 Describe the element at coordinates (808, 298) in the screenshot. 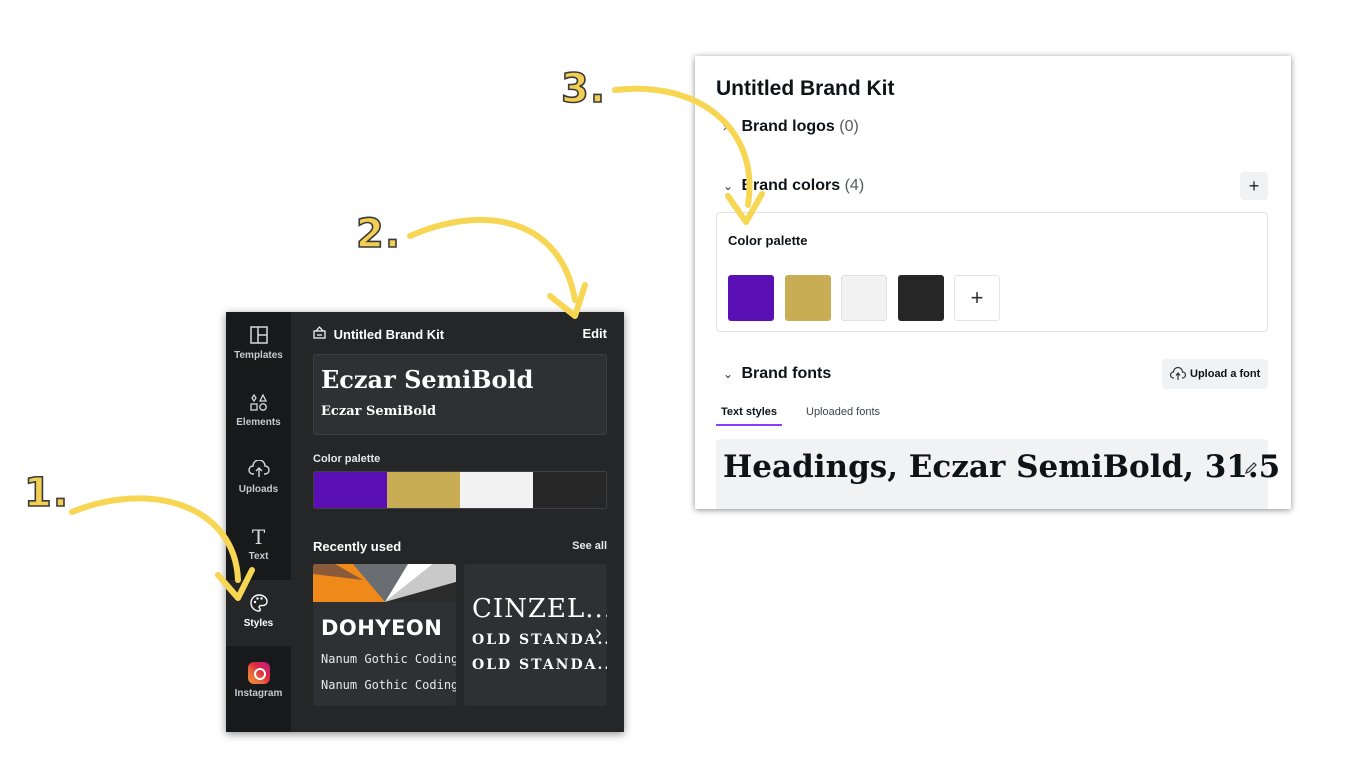

I see `brand-color-swatch-gold` at that location.